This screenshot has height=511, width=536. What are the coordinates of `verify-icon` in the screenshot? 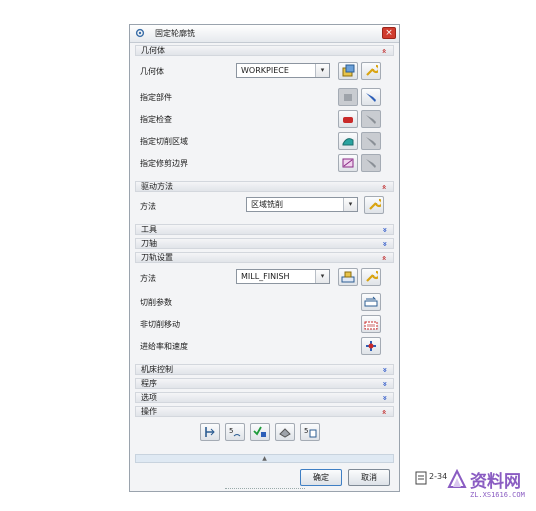 It's located at (259, 431).